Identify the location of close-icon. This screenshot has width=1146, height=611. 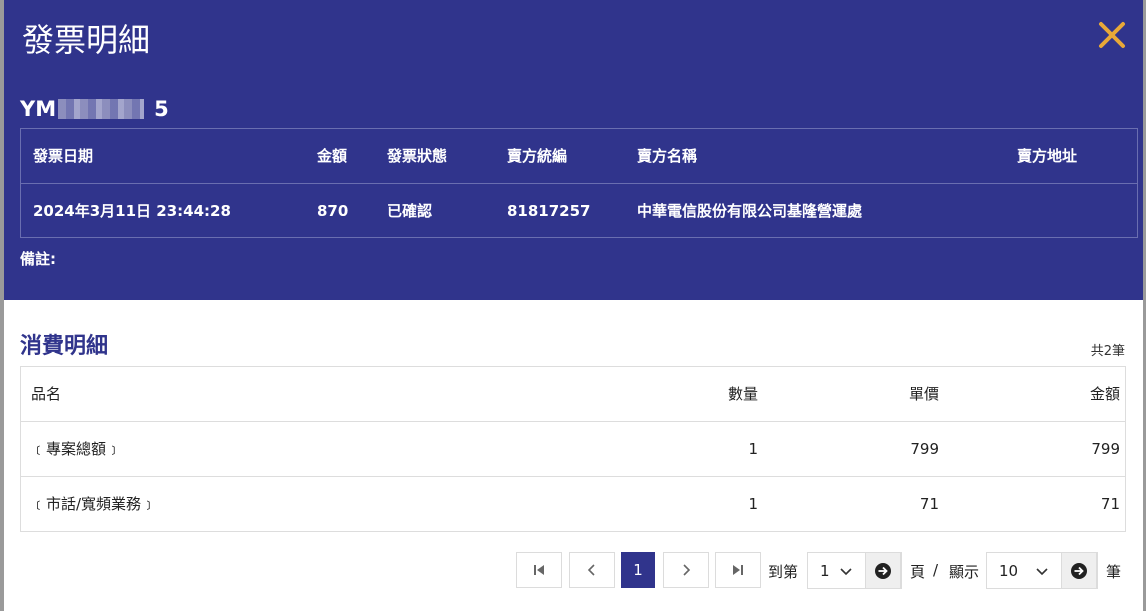
(1112, 35).